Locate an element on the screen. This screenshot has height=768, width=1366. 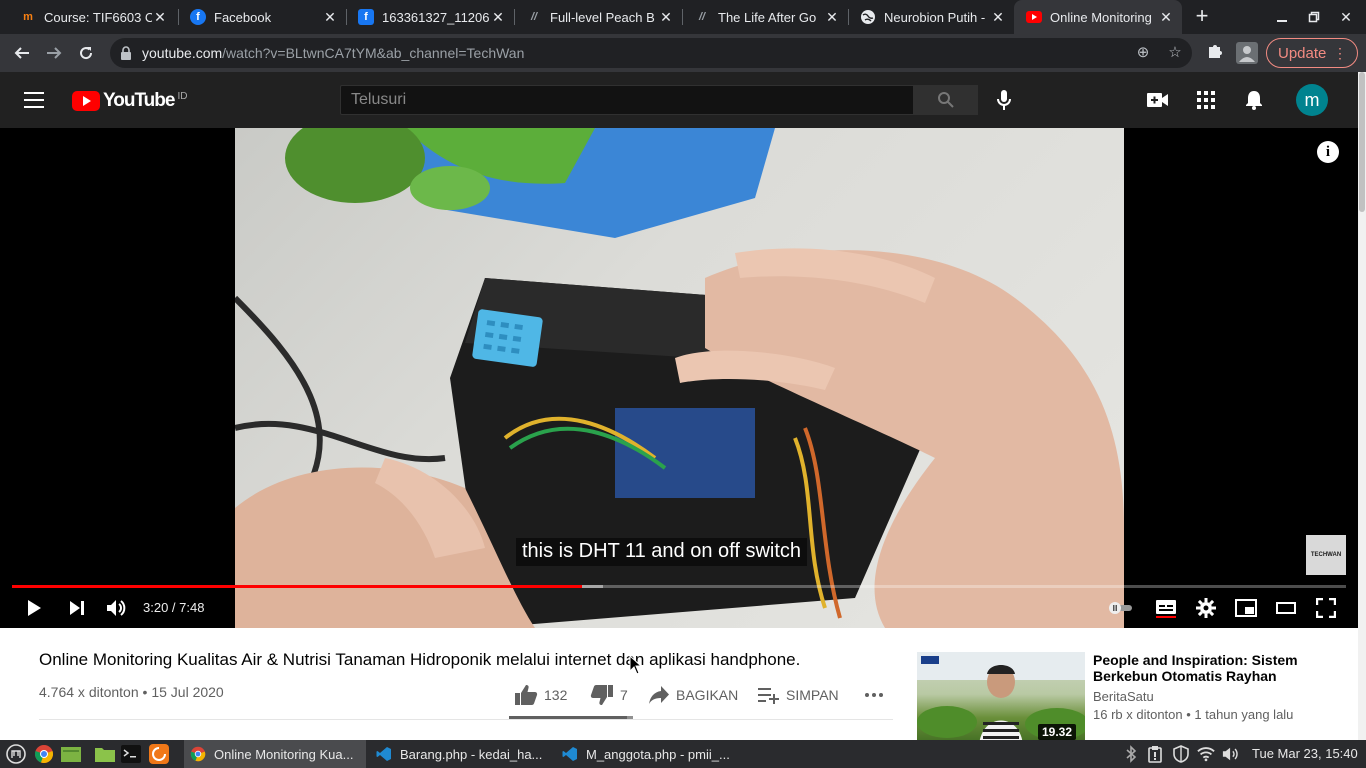
facebook-icon: f is located at coordinates (198, 17).